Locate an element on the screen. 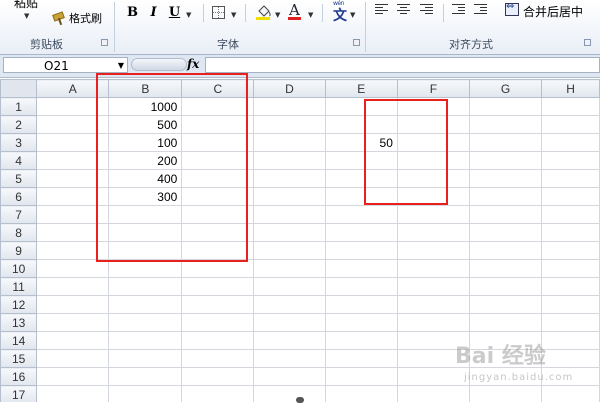 This screenshot has width=600, height=403. column-header-d: D is located at coordinates (289, 88).